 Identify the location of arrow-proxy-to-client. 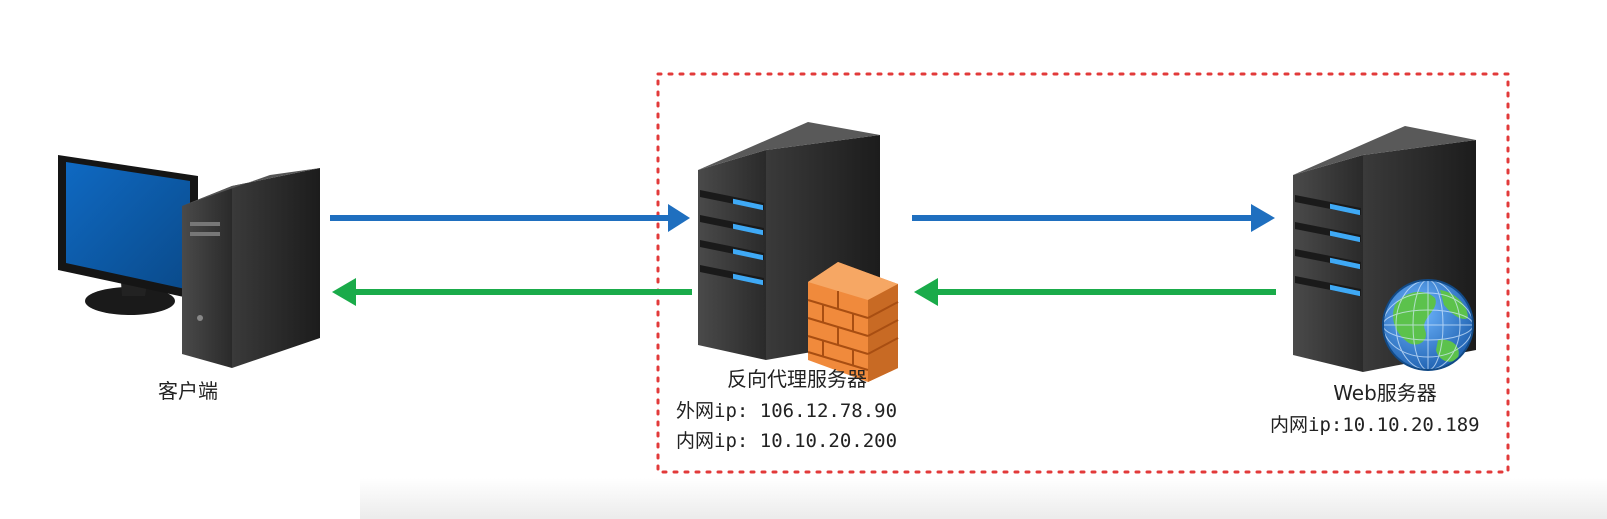
(512, 292).